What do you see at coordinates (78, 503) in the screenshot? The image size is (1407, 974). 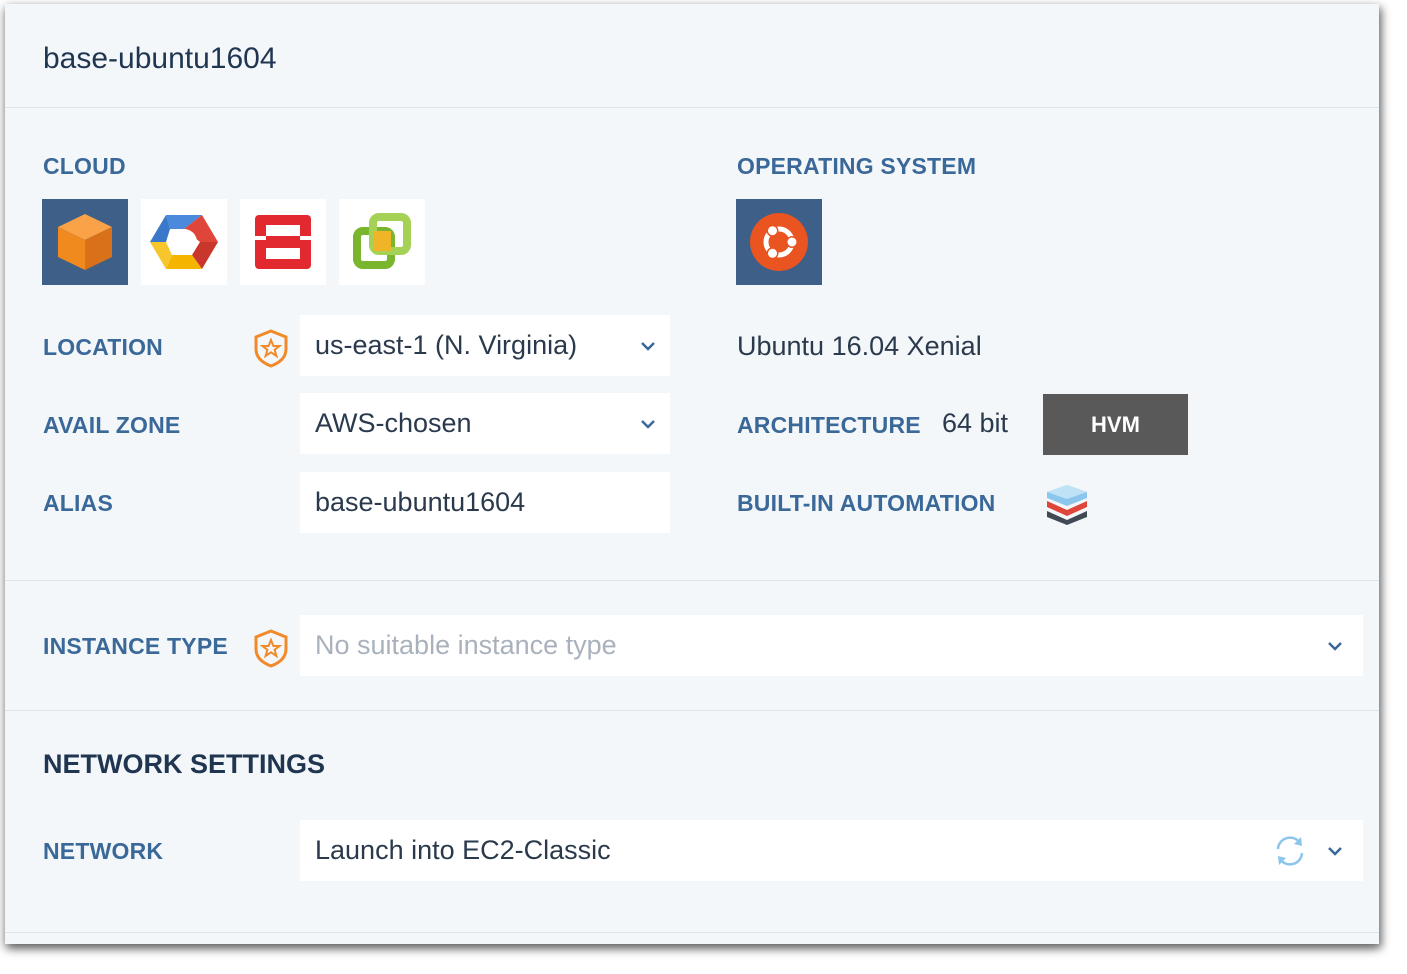 I see `alias-label: ALIAS` at bounding box center [78, 503].